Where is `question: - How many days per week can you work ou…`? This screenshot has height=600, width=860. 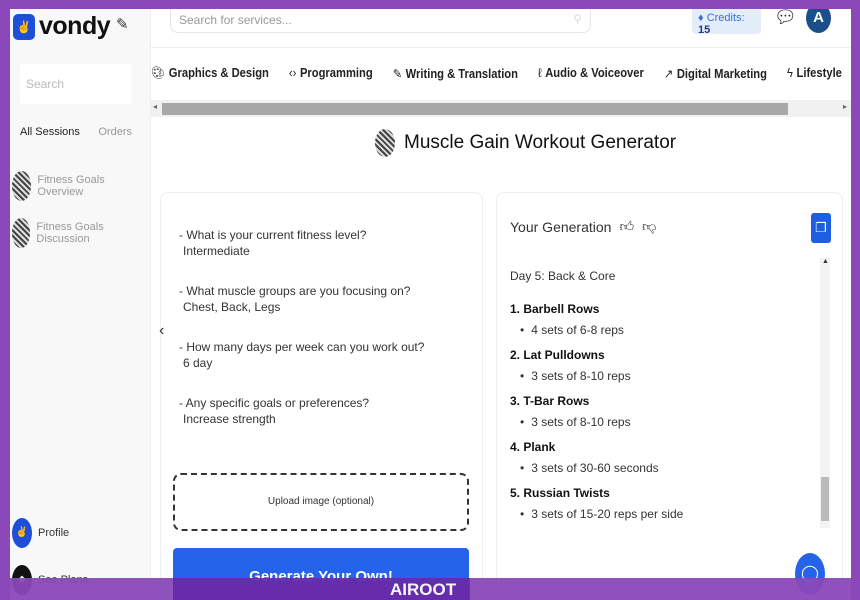 question: - How many days per week can you work ou… is located at coordinates (302, 347).